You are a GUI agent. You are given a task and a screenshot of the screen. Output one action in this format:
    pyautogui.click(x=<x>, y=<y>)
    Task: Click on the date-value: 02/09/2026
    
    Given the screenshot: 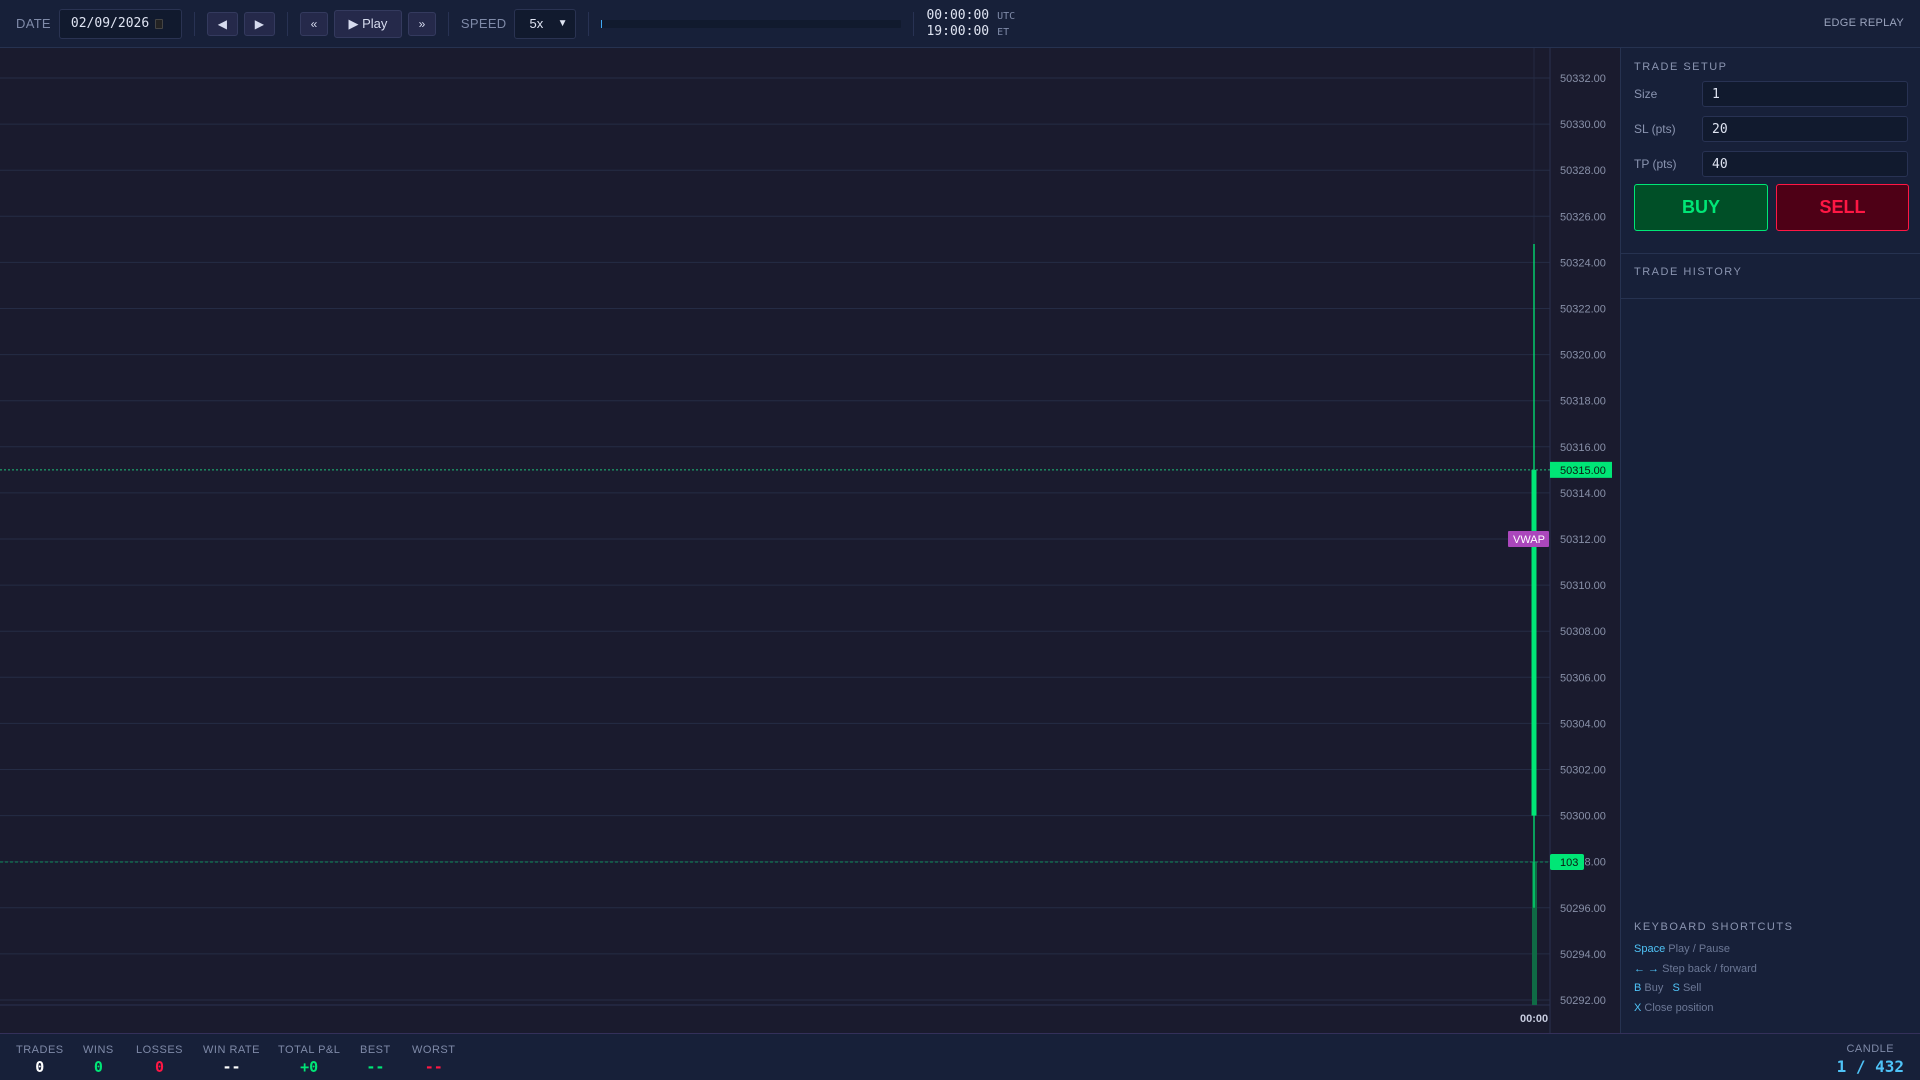 What is the action you would take?
    pyautogui.click(x=110, y=23)
    